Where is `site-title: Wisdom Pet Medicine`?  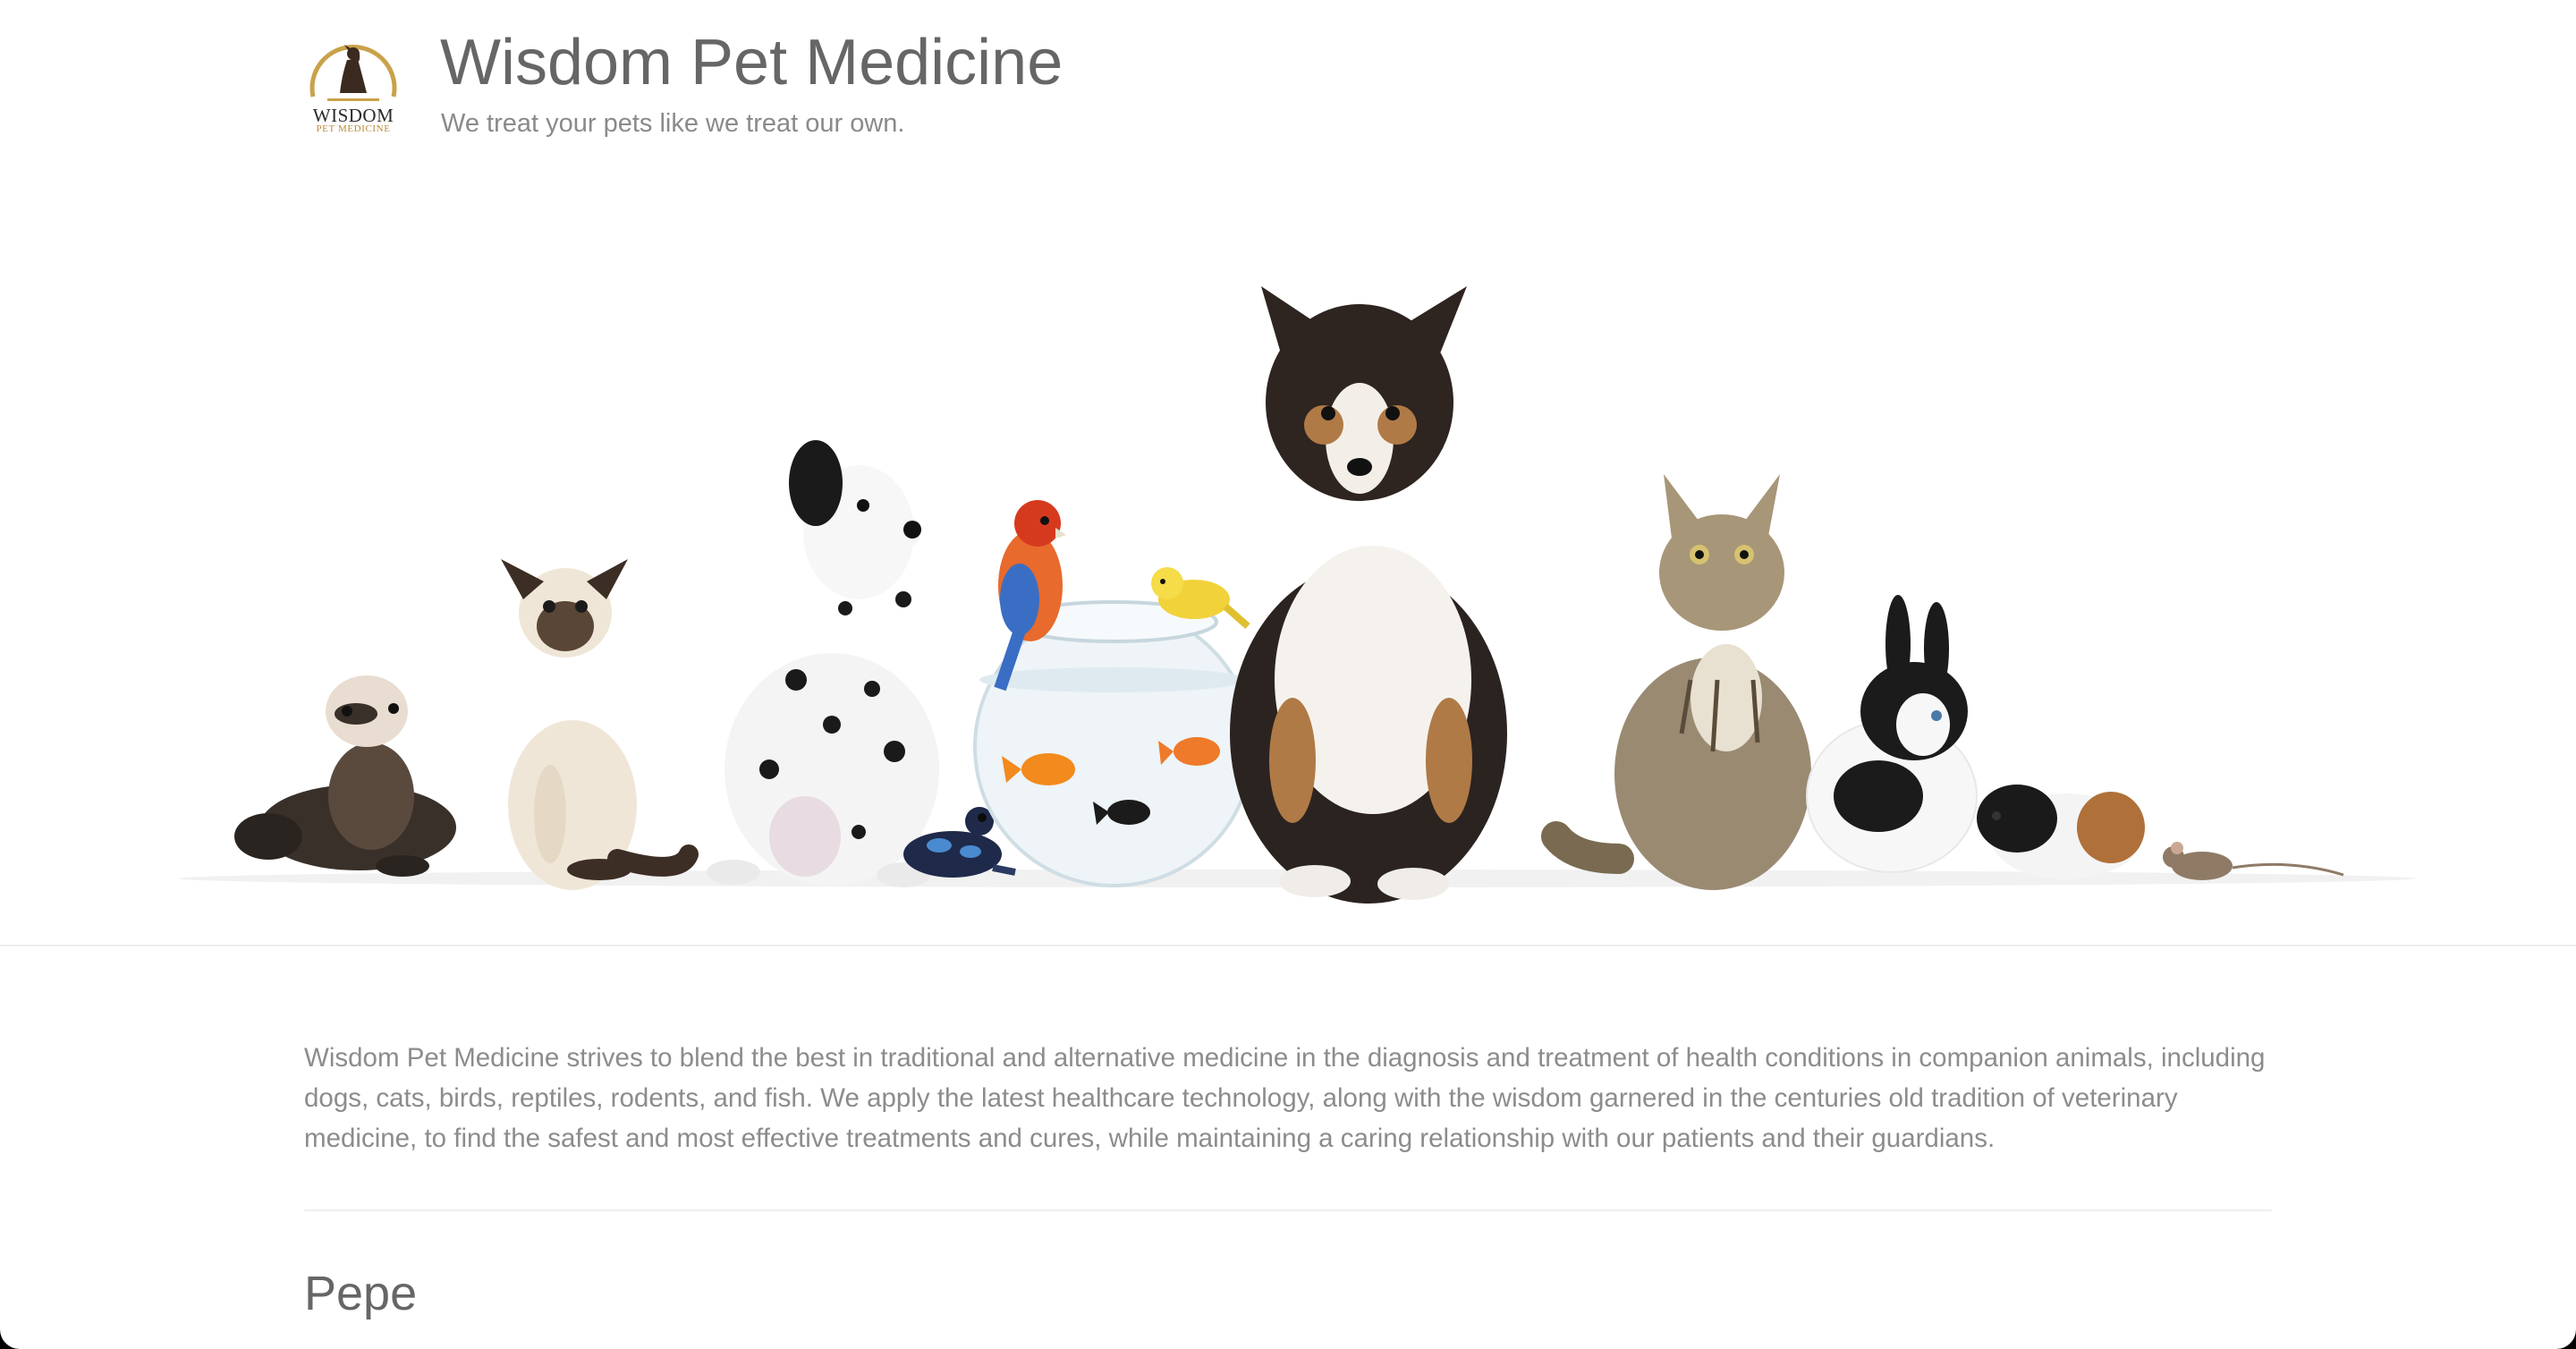
site-title: Wisdom Pet Medicine is located at coordinates (751, 62).